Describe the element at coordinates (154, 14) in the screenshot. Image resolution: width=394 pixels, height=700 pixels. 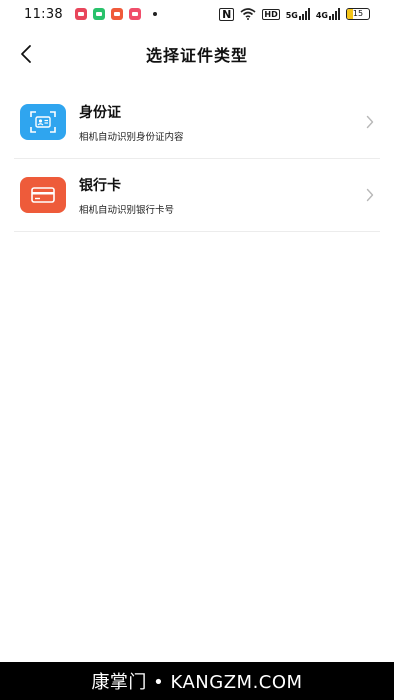
I see `more-notifications-dot-icon` at that location.